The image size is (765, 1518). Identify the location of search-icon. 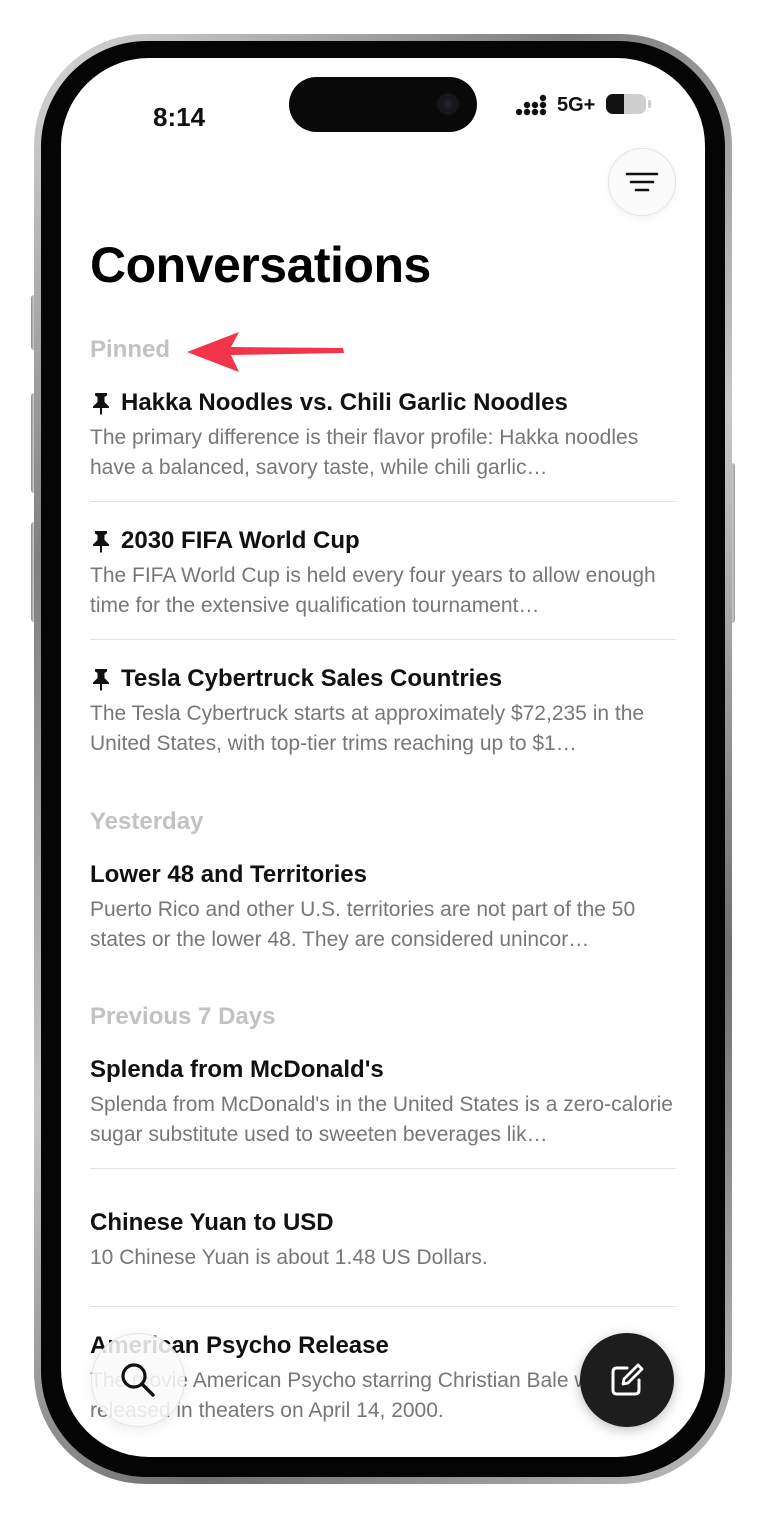
(138, 1380).